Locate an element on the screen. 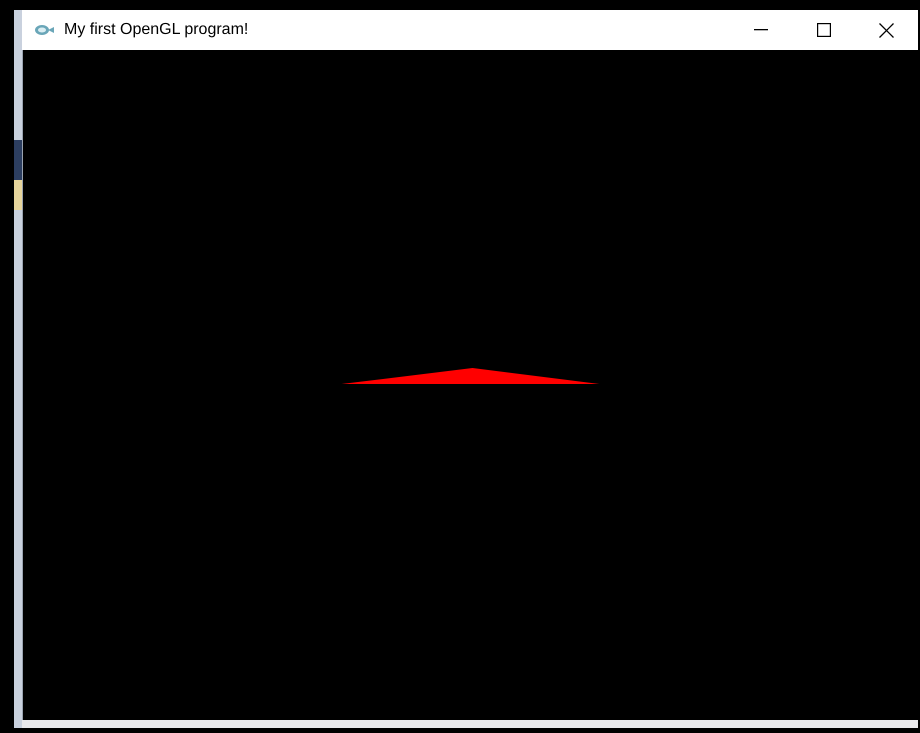 The image size is (920, 733). close-icon is located at coordinates (886, 30).